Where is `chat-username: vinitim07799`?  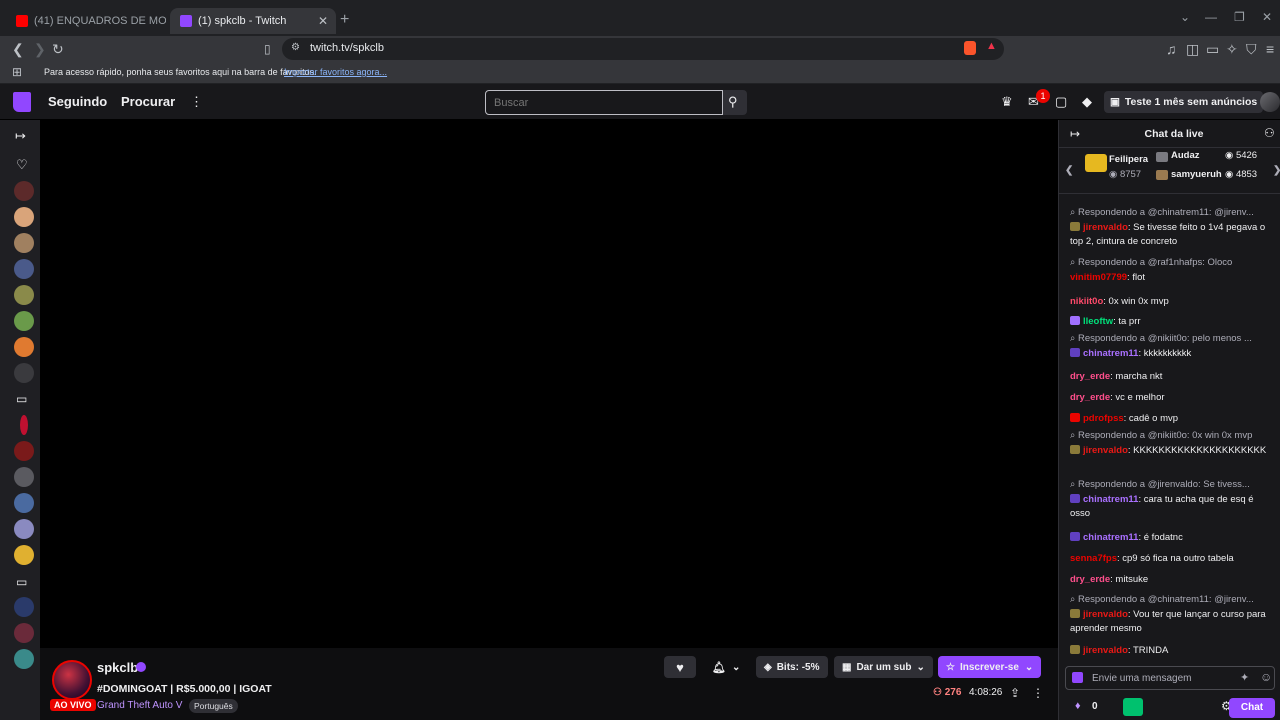
chat-username: vinitim07799 is located at coordinates (1098, 277).